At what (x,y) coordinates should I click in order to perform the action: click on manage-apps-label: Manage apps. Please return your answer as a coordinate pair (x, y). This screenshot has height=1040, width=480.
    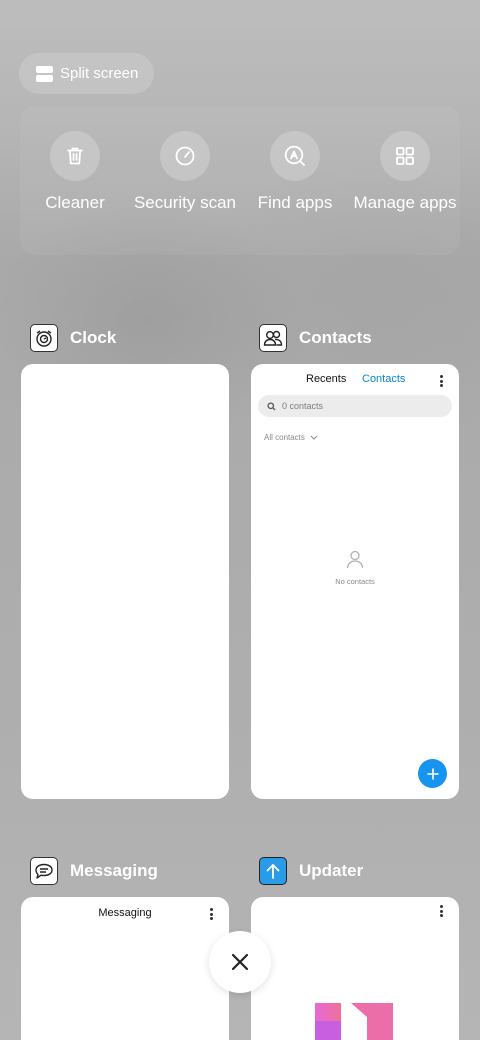
    Looking at the image, I should click on (405, 202).